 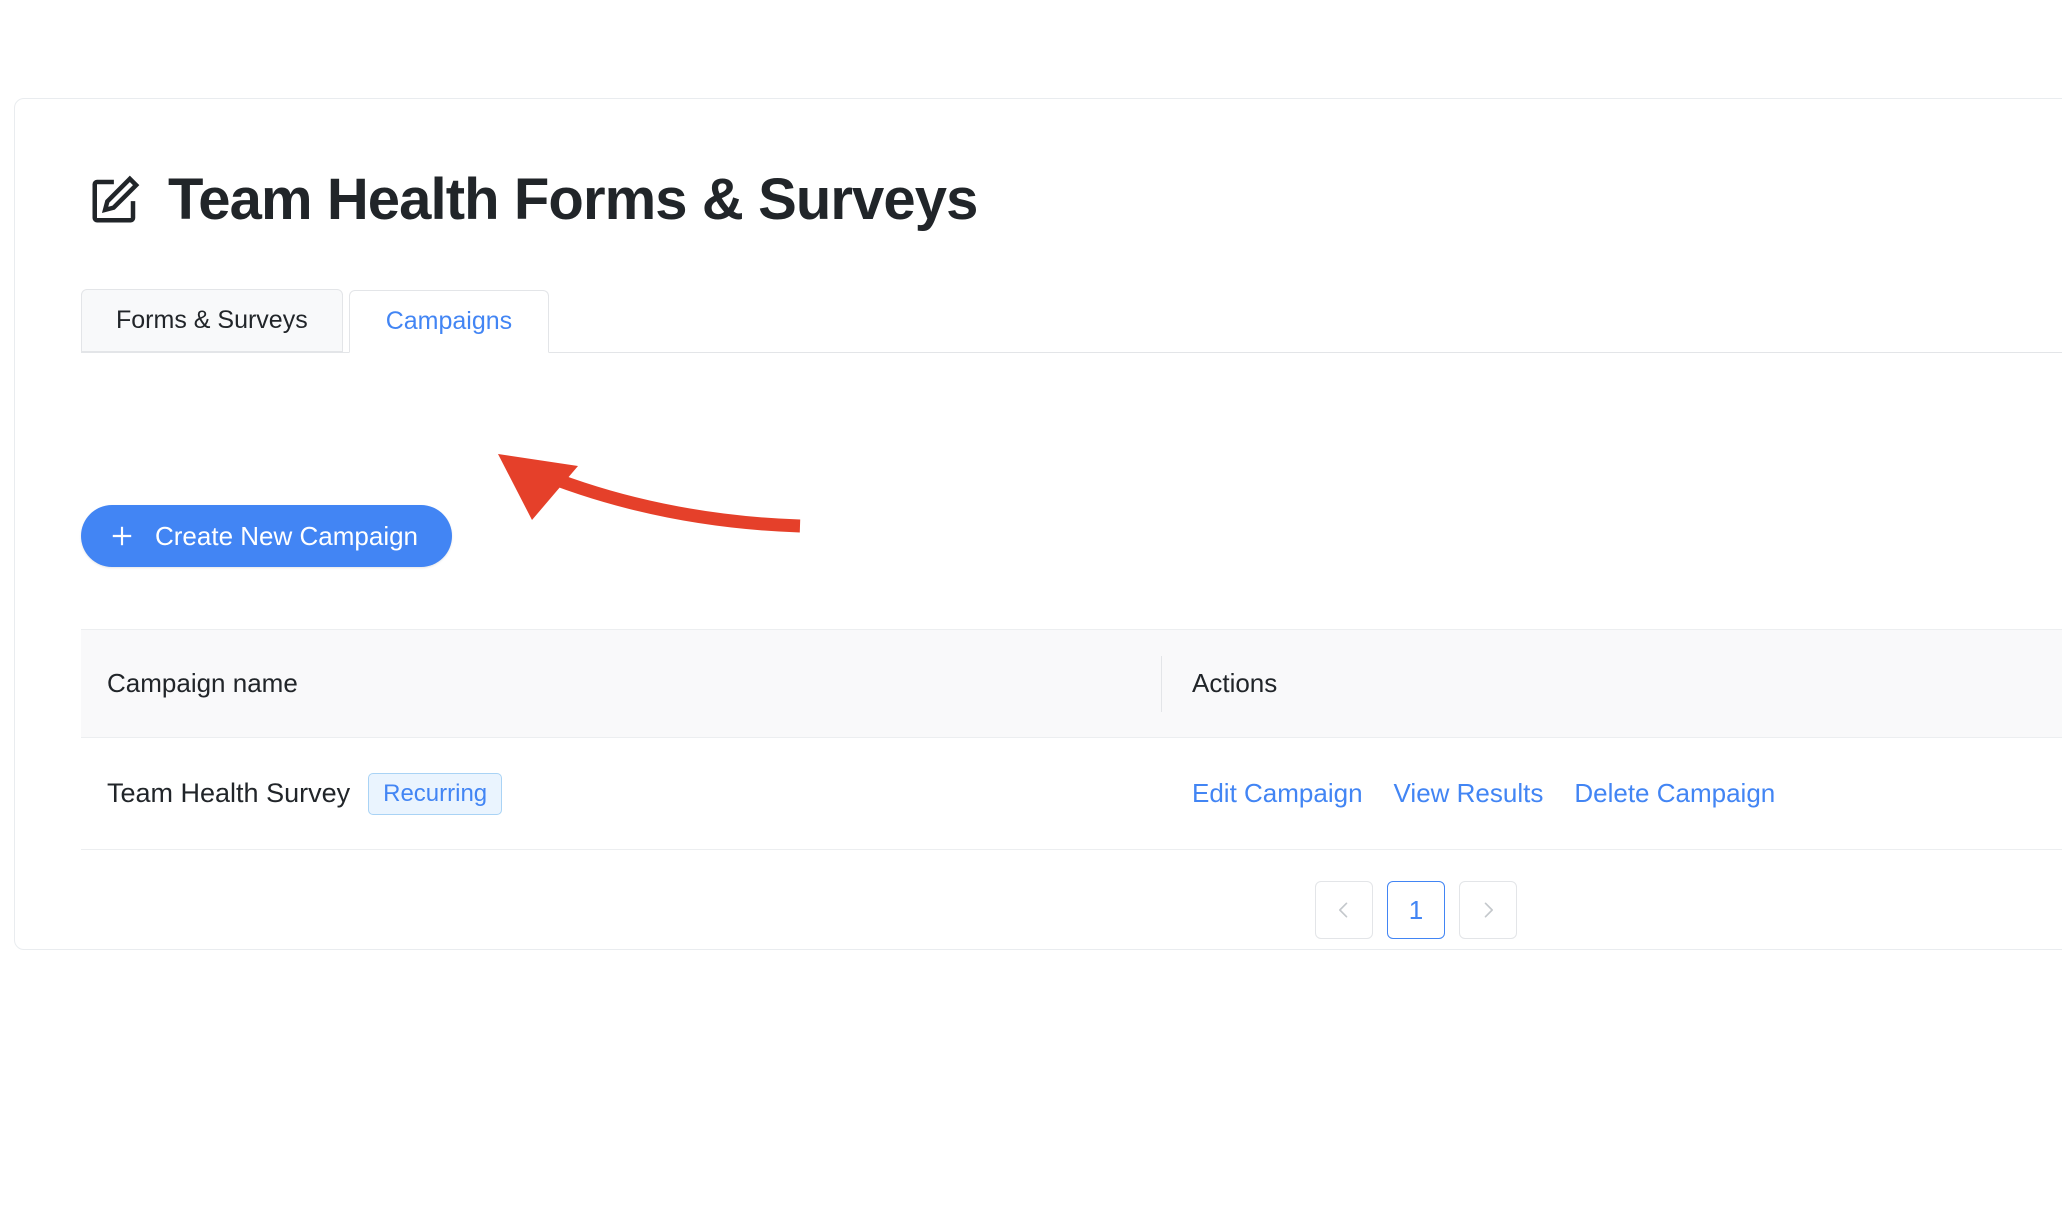 I want to click on create-new-campaign-button: Create New Campaign, so click(x=267, y=536).